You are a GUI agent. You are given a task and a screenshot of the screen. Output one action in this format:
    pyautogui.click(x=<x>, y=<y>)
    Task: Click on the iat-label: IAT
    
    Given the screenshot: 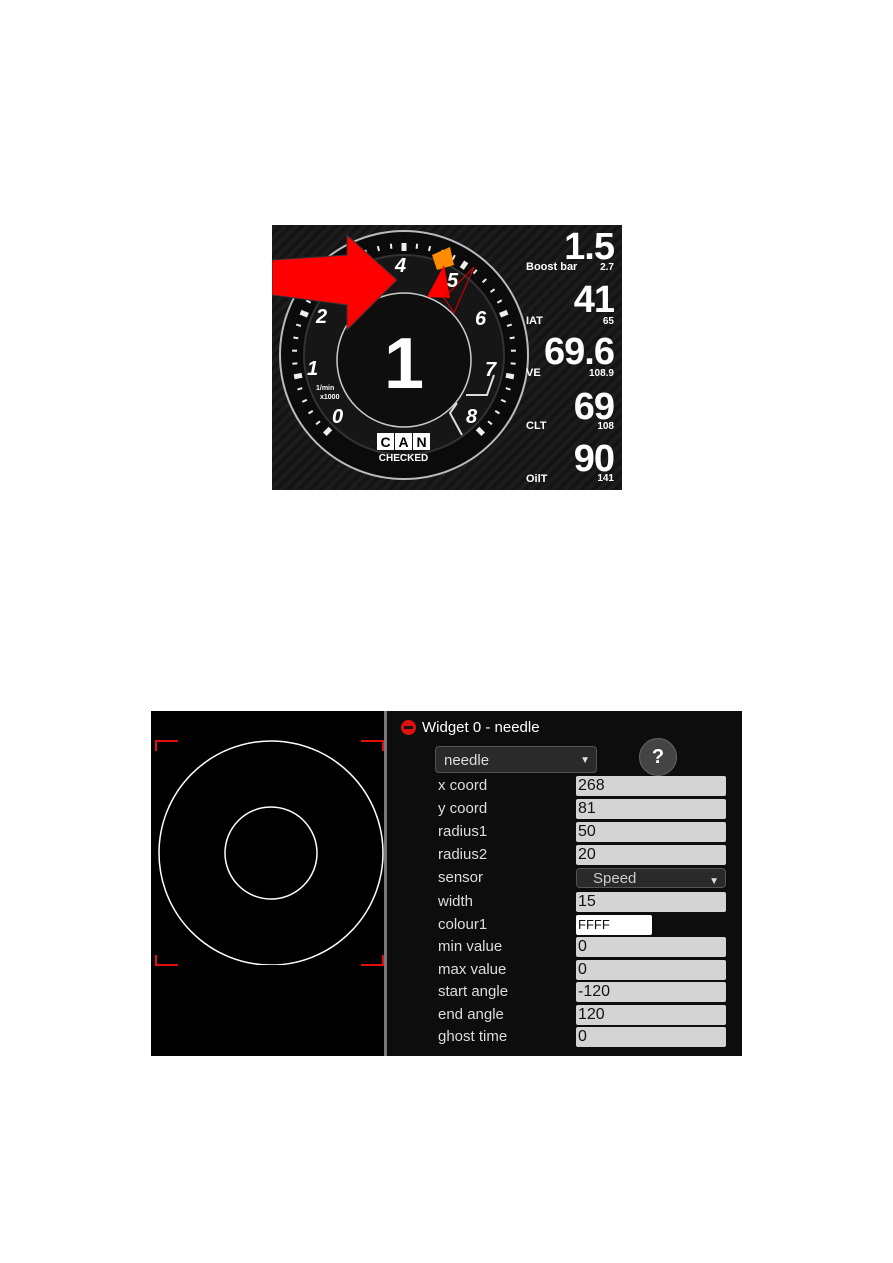 What is the action you would take?
    pyautogui.click(x=534, y=321)
    